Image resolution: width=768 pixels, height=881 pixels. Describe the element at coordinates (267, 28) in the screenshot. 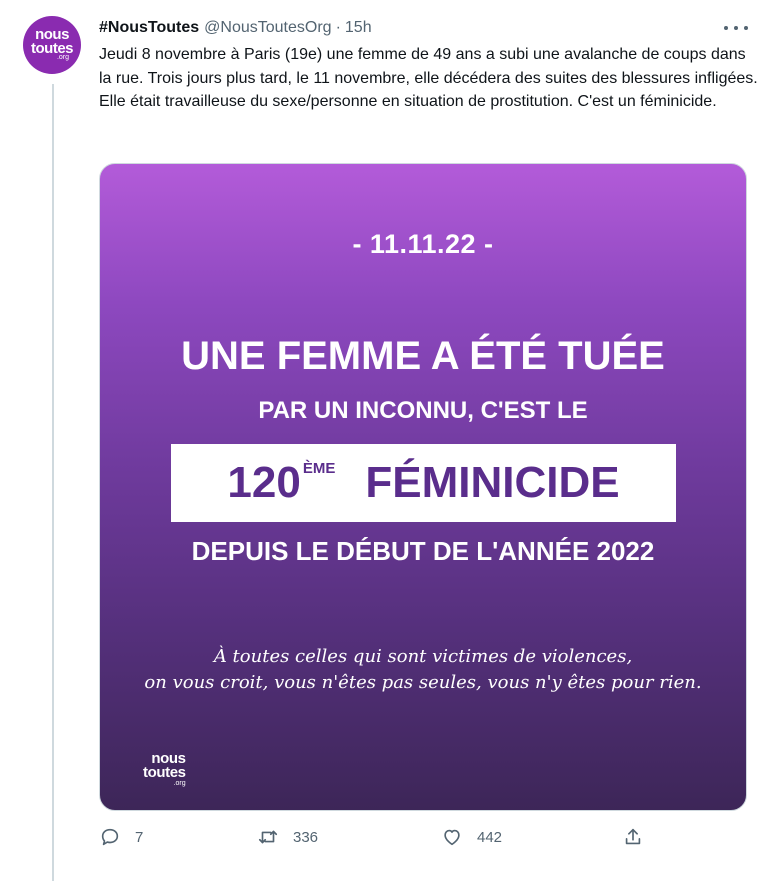

I see `author-handle: @NousToutesOrg` at that location.